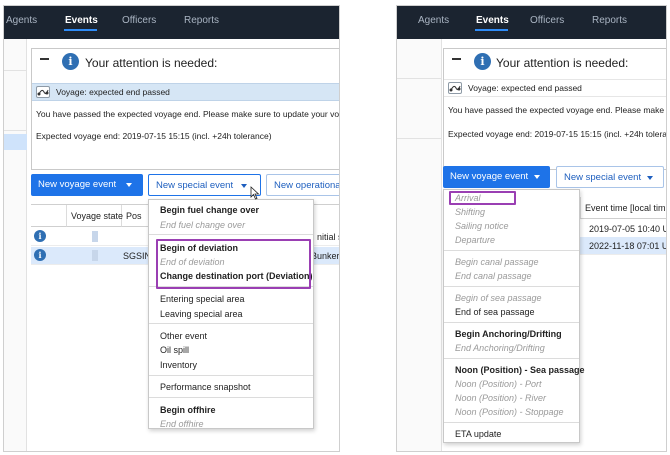 The image size is (670, 455). I want to click on menu-item-other-event: Other event, so click(183, 336).